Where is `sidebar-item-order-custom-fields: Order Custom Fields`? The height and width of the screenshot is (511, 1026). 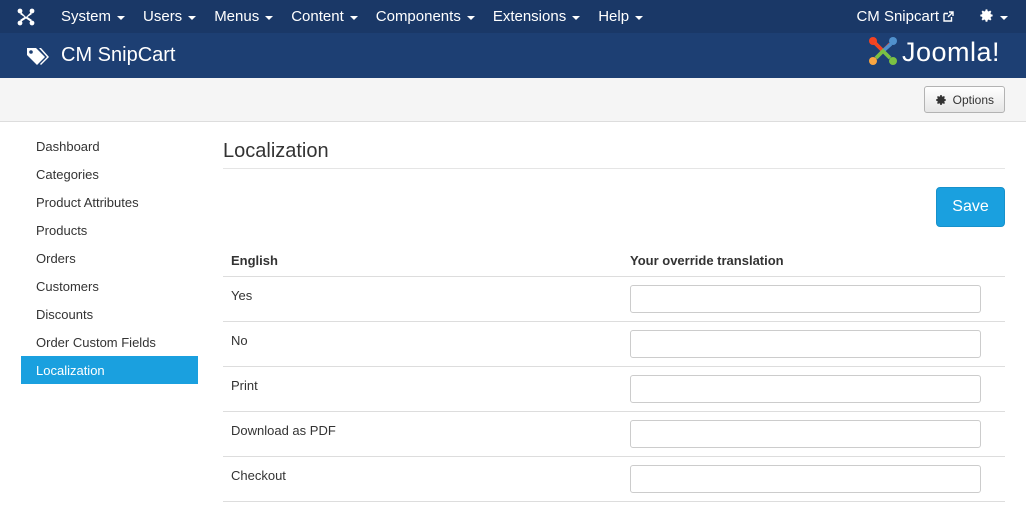 sidebar-item-order-custom-fields: Order Custom Fields is located at coordinates (109, 342).